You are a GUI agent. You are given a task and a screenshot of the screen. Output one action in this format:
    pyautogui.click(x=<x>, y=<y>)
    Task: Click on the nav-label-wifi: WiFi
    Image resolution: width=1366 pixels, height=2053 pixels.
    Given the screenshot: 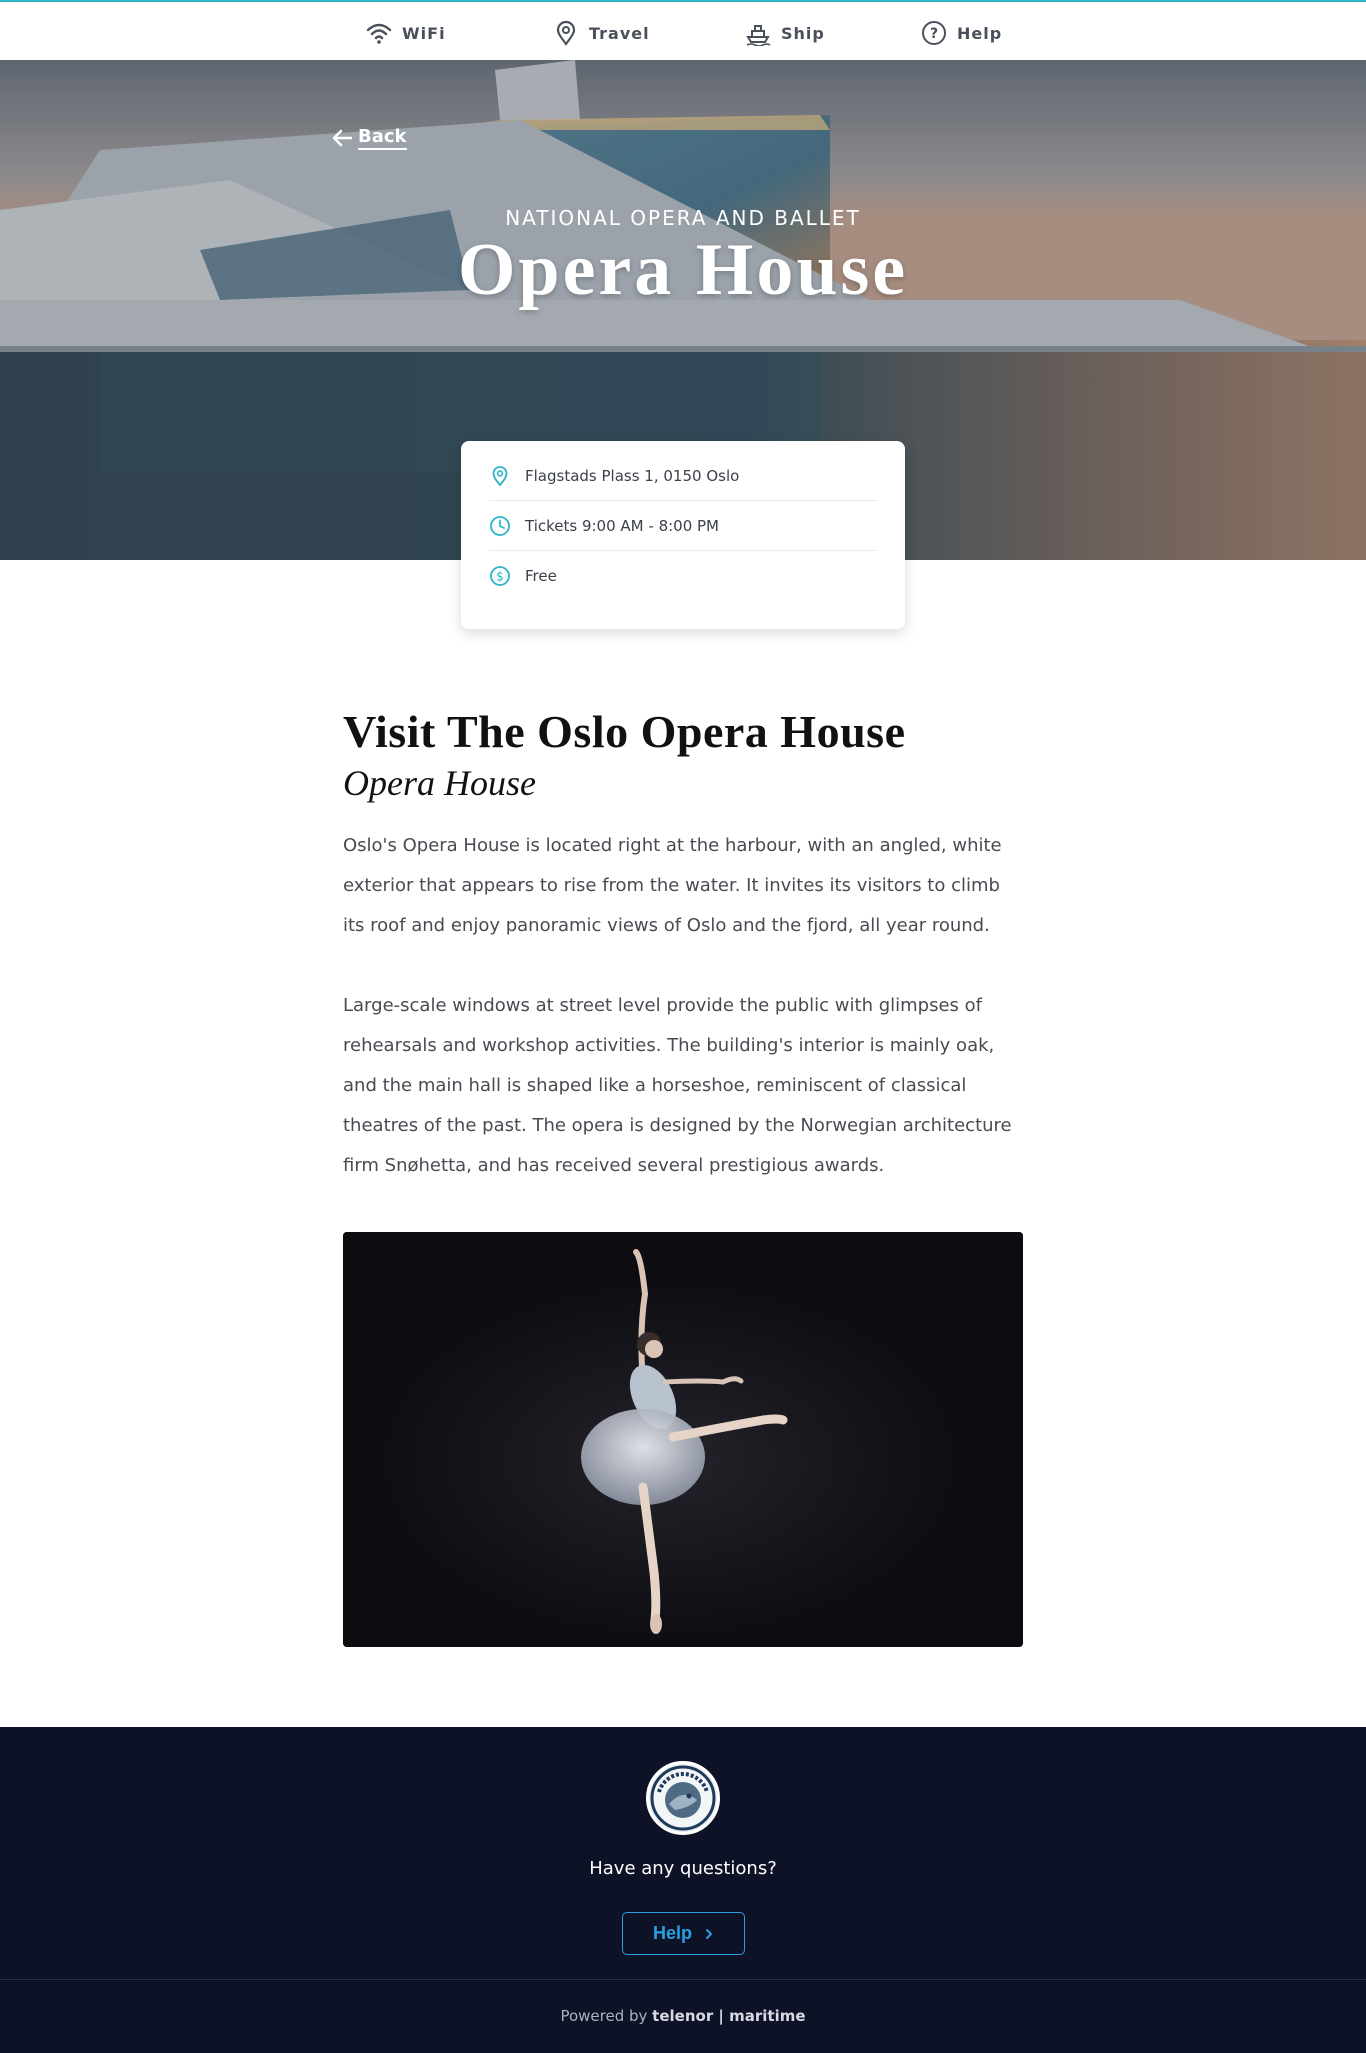 What is the action you would take?
    pyautogui.click(x=424, y=33)
    